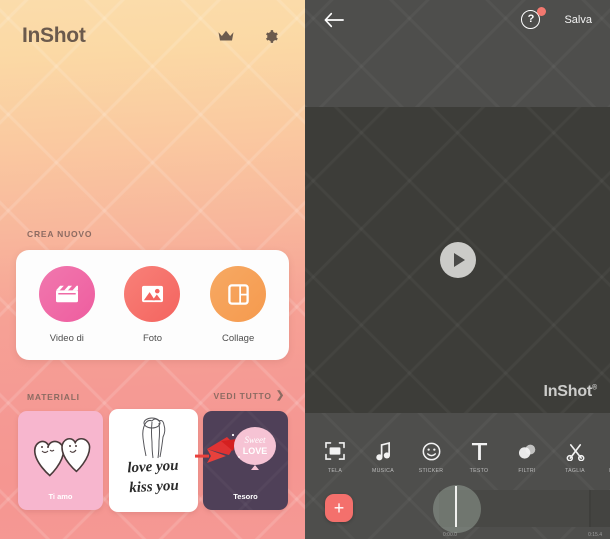 This screenshot has height=539, width=610. I want to click on clapperboard-icon, so click(66, 294).